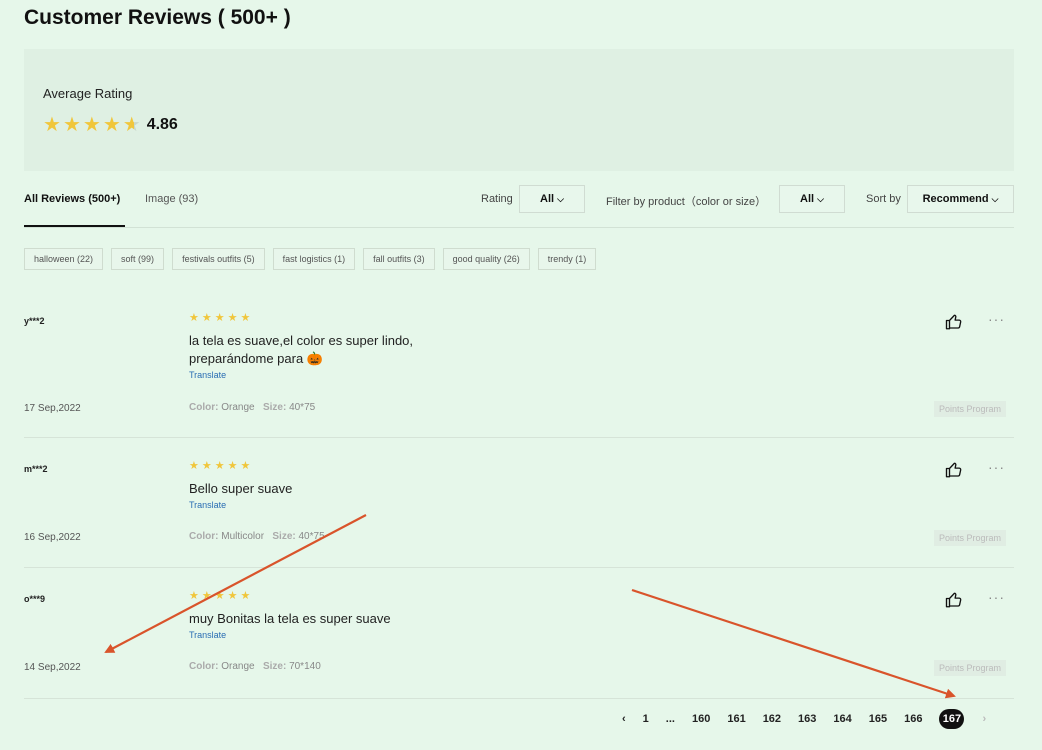 The height and width of the screenshot is (750, 1042). Describe the element at coordinates (624, 719) in the screenshot. I see `chevron-left-icon: ‹` at that location.